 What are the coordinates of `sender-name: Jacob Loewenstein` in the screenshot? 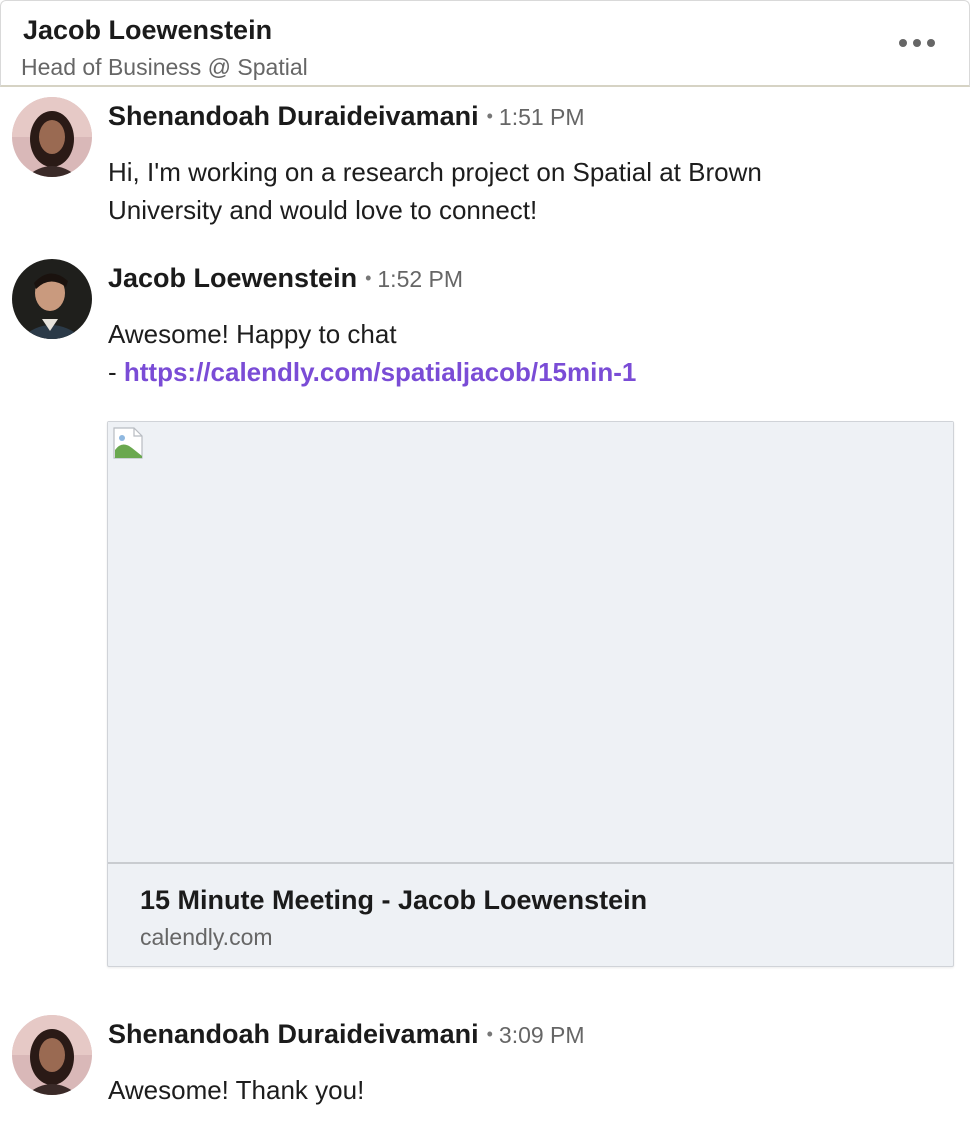 It's located at (232, 278).